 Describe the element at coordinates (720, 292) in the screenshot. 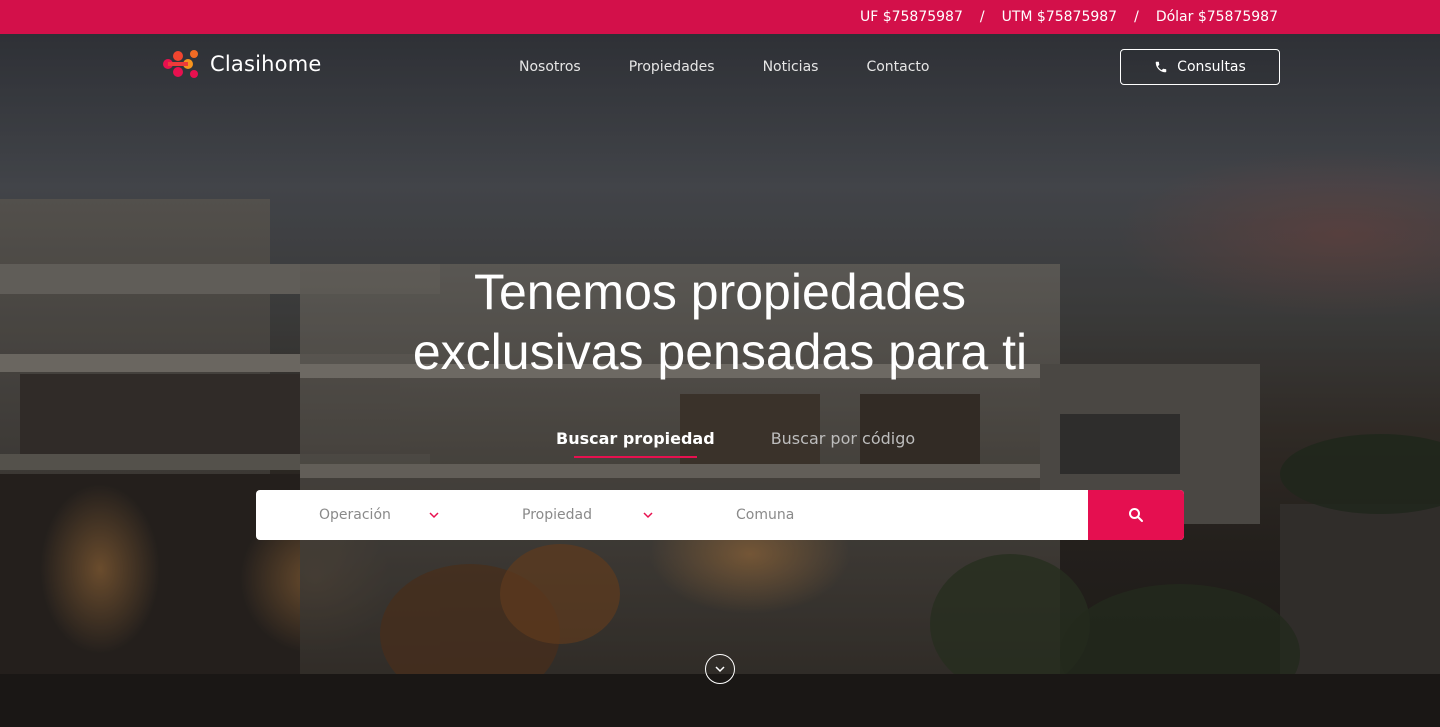

I see `headline-line-1: Tenemos propiedades` at that location.